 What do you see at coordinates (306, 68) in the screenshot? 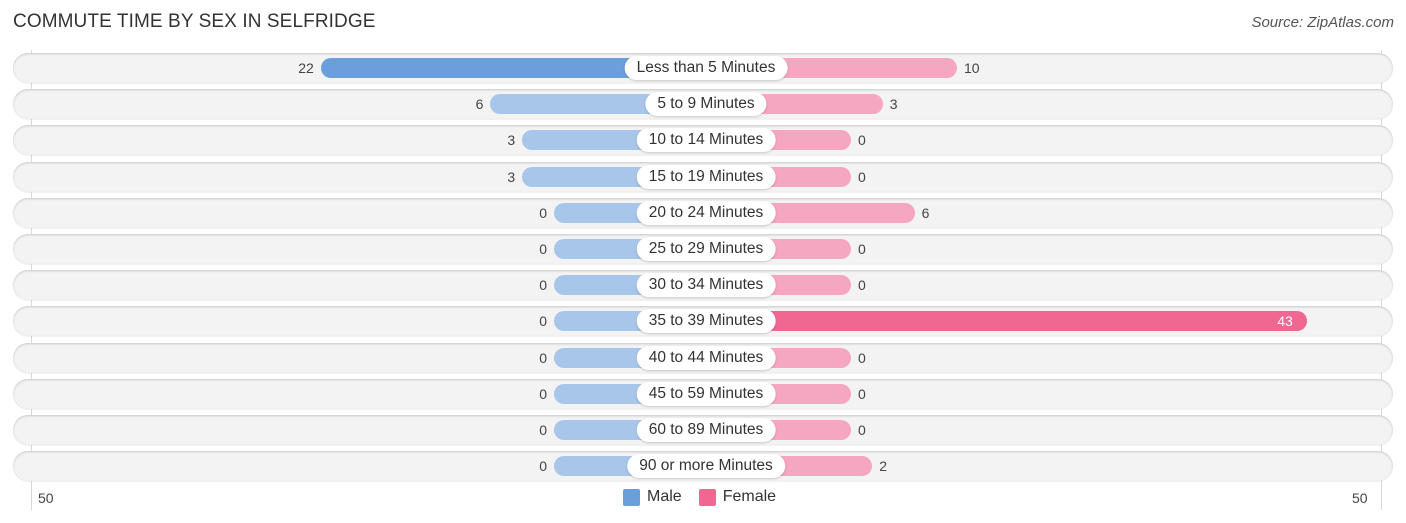
I see `value-label-male: 22` at bounding box center [306, 68].